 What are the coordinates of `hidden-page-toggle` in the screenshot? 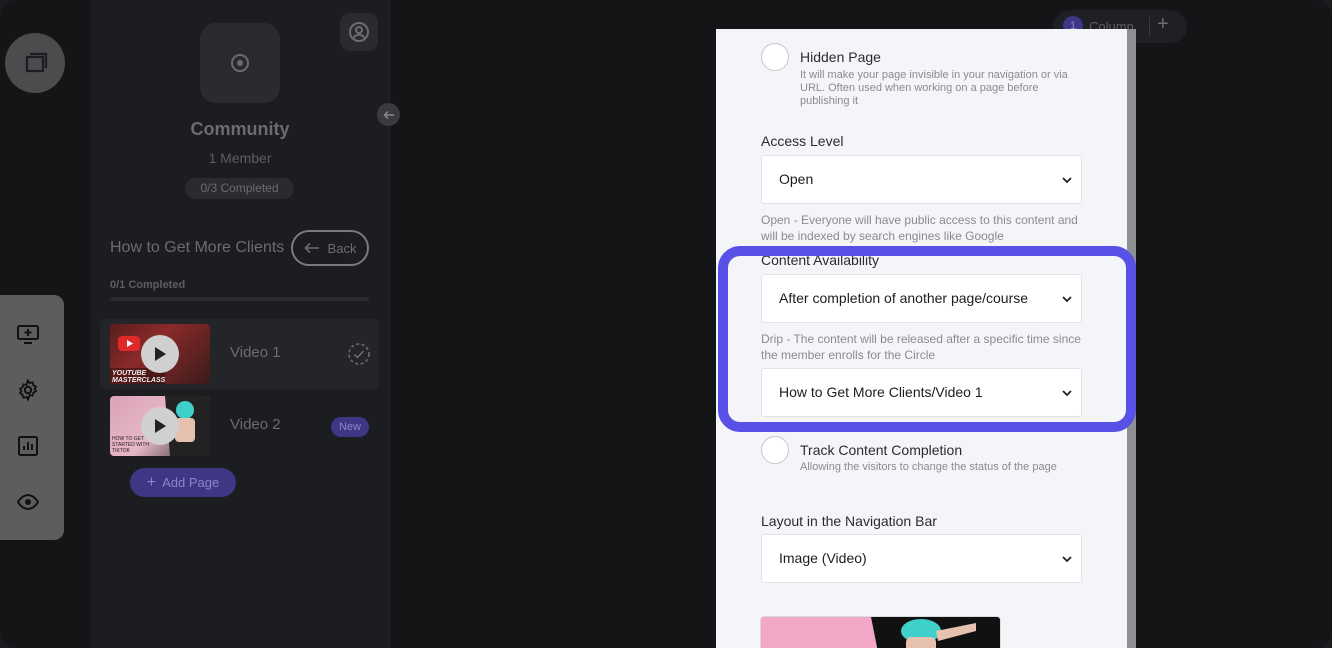 It's located at (775, 57).